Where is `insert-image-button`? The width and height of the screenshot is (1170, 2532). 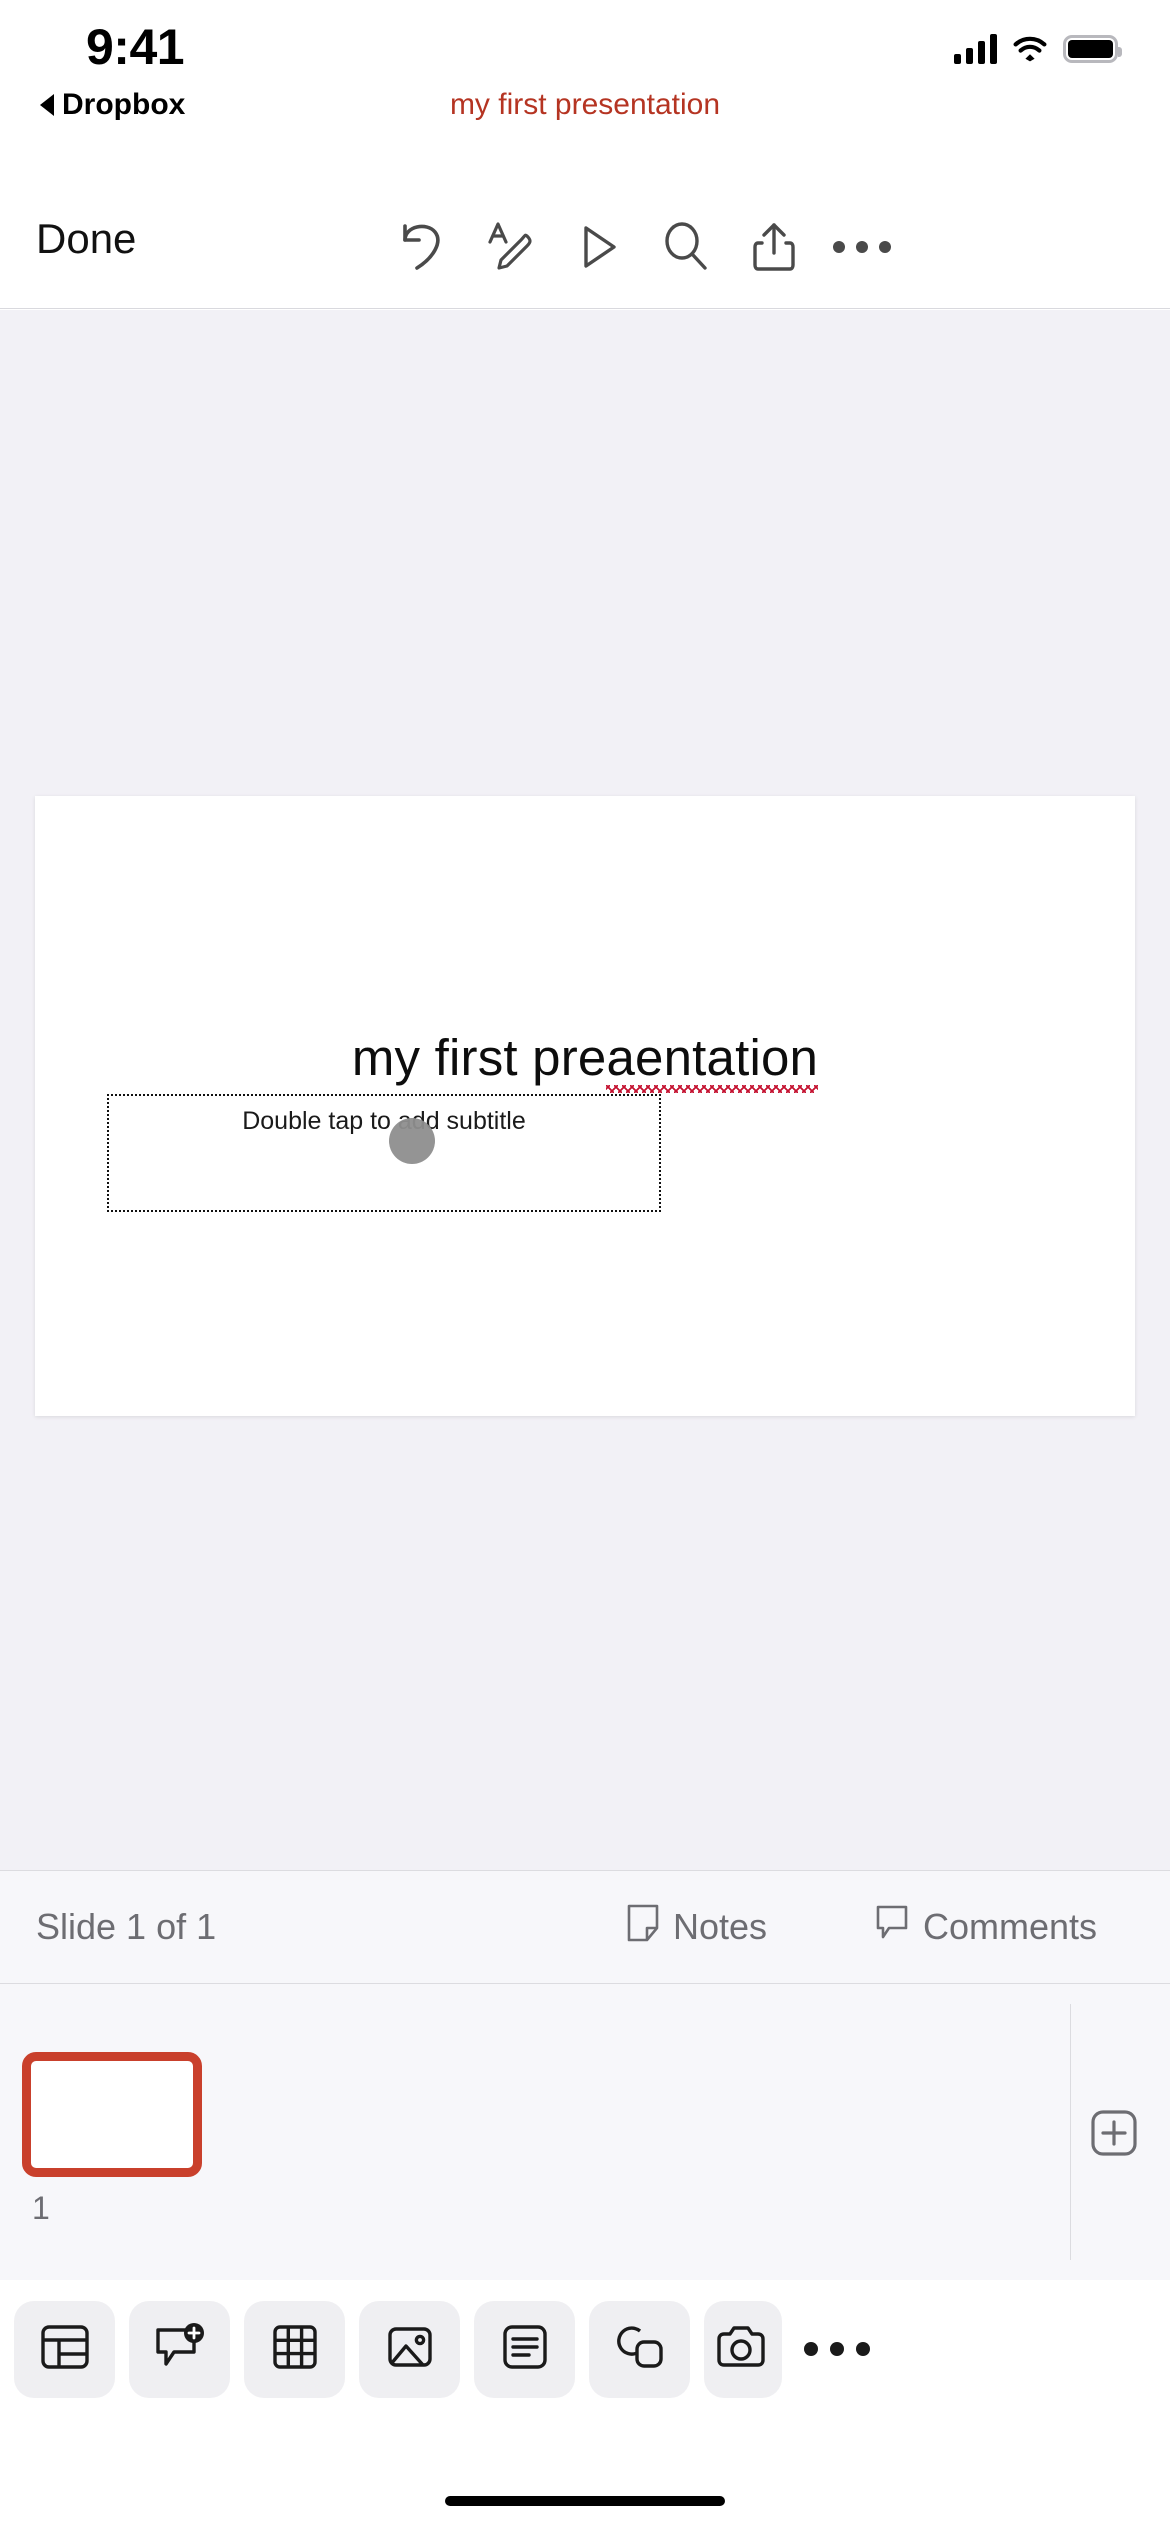
insert-image-button is located at coordinates (409, 2349).